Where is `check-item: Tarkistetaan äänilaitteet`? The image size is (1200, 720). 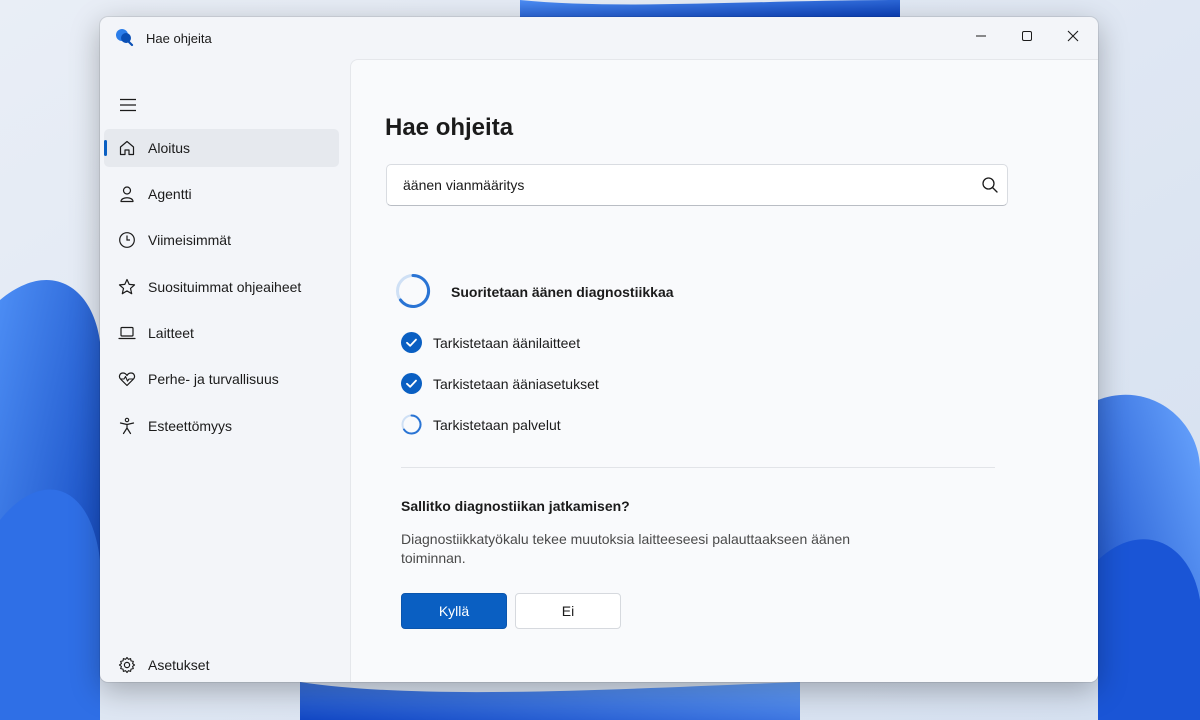 check-item: Tarkistetaan äänilaitteet is located at coordinates (601, 342).